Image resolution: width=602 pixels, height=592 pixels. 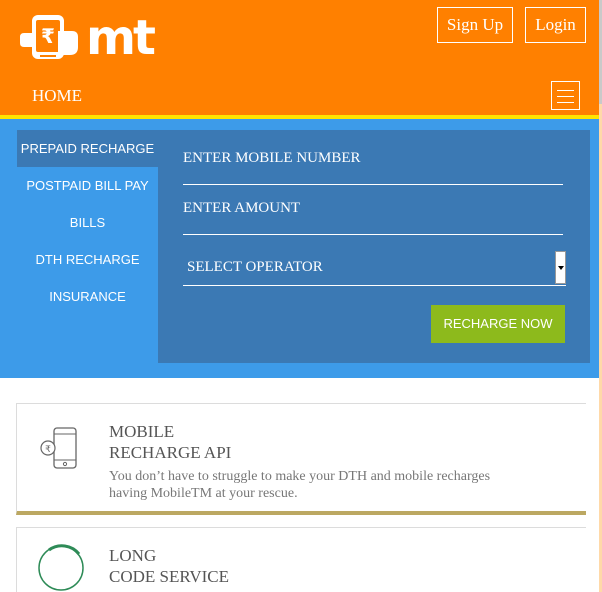 I want to click on login-button: Login, so click(x=555, y=25).